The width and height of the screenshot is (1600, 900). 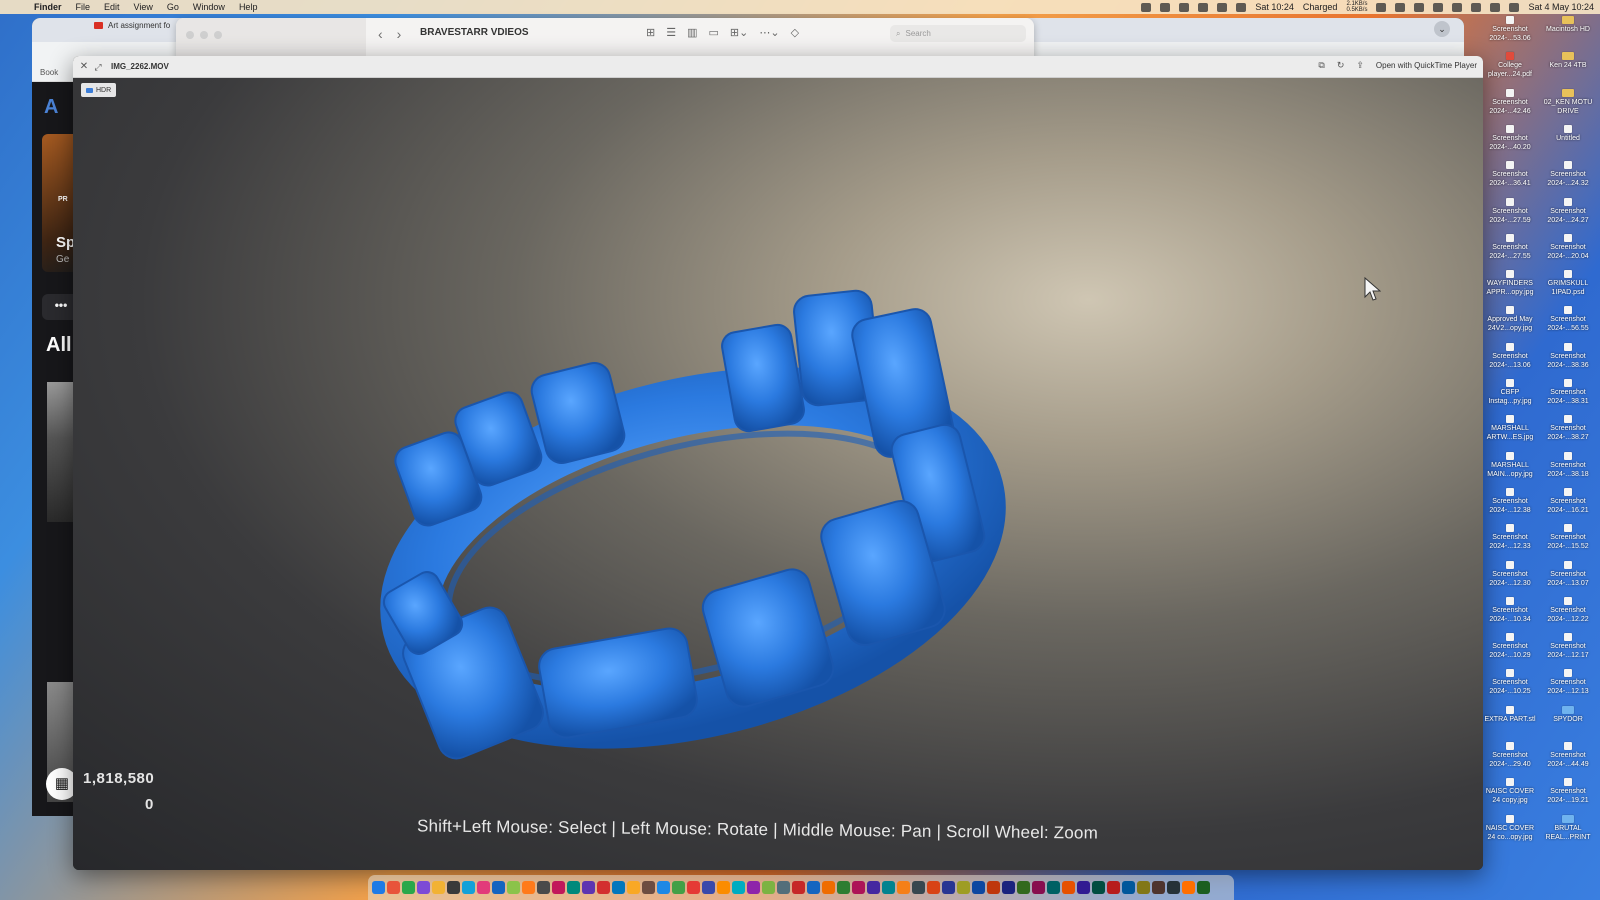 I want to click on desktop-file-icon: Screenshot 2024-...36.41, so click(x=1510, y=174).